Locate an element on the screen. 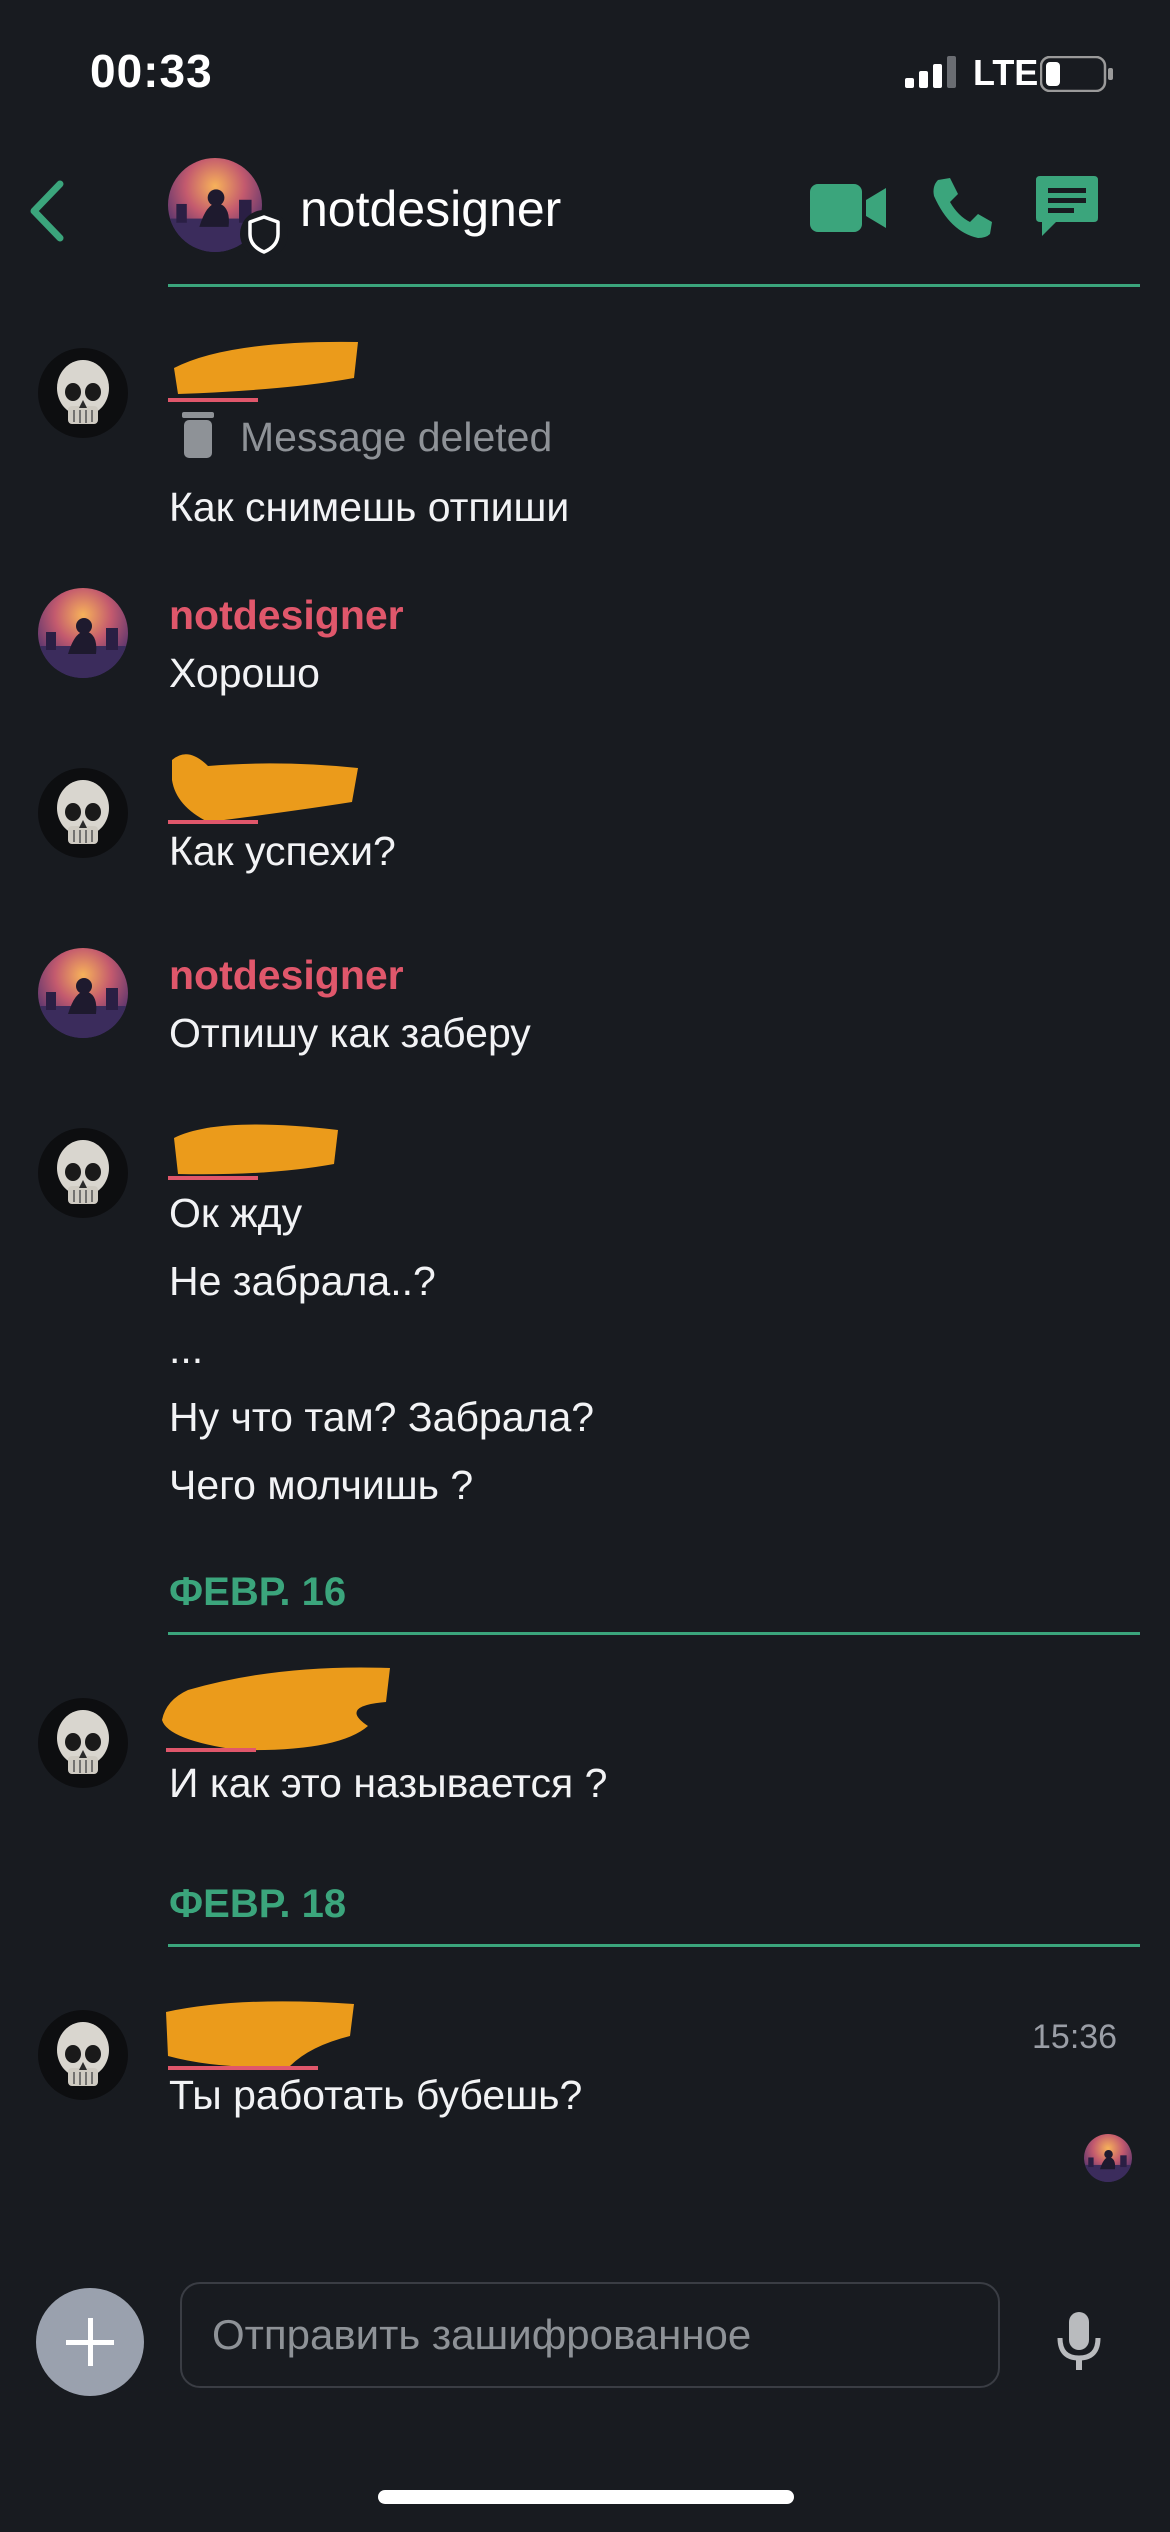 This screenshot has width=1170, height=2532. trash-icon is located at coordinates (198, 435).